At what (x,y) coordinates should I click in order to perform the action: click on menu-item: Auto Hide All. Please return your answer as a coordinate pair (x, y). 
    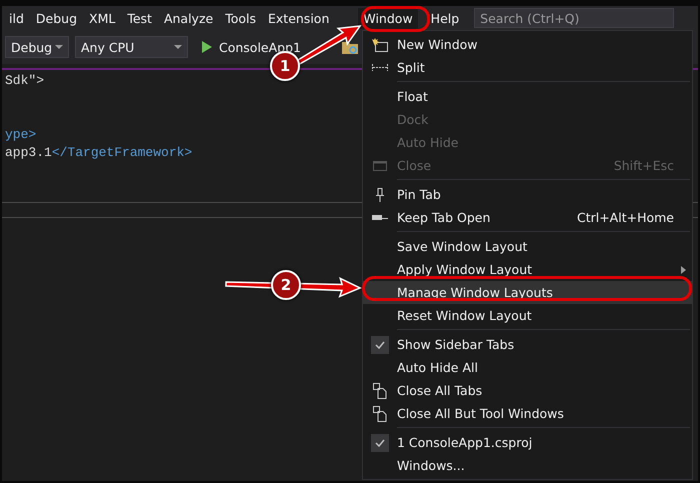
    Looking at the image, I should click on (527, 367).